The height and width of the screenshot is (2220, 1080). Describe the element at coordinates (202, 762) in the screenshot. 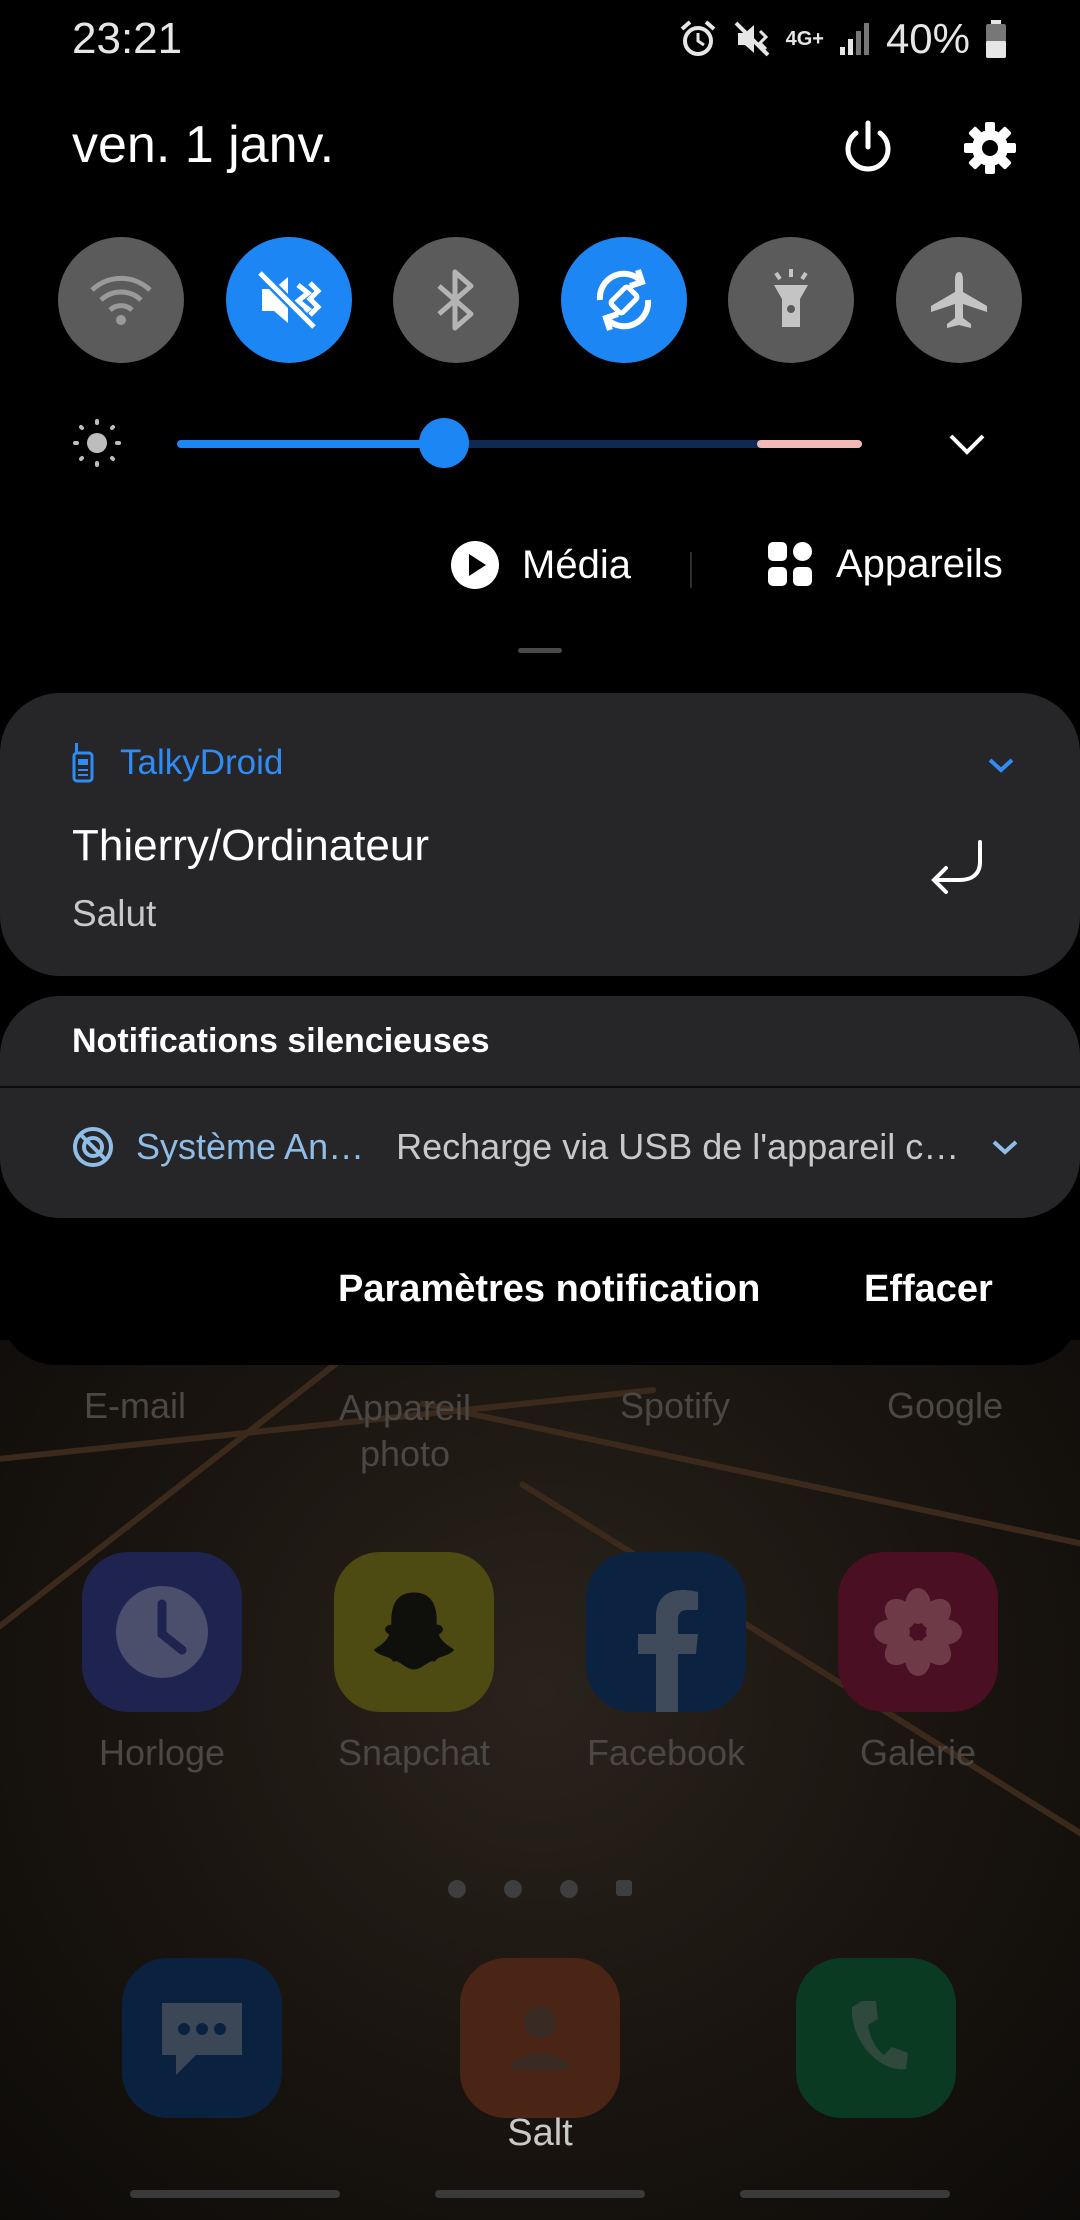

I see `notification-app-name: TalkyDroid` at that location.